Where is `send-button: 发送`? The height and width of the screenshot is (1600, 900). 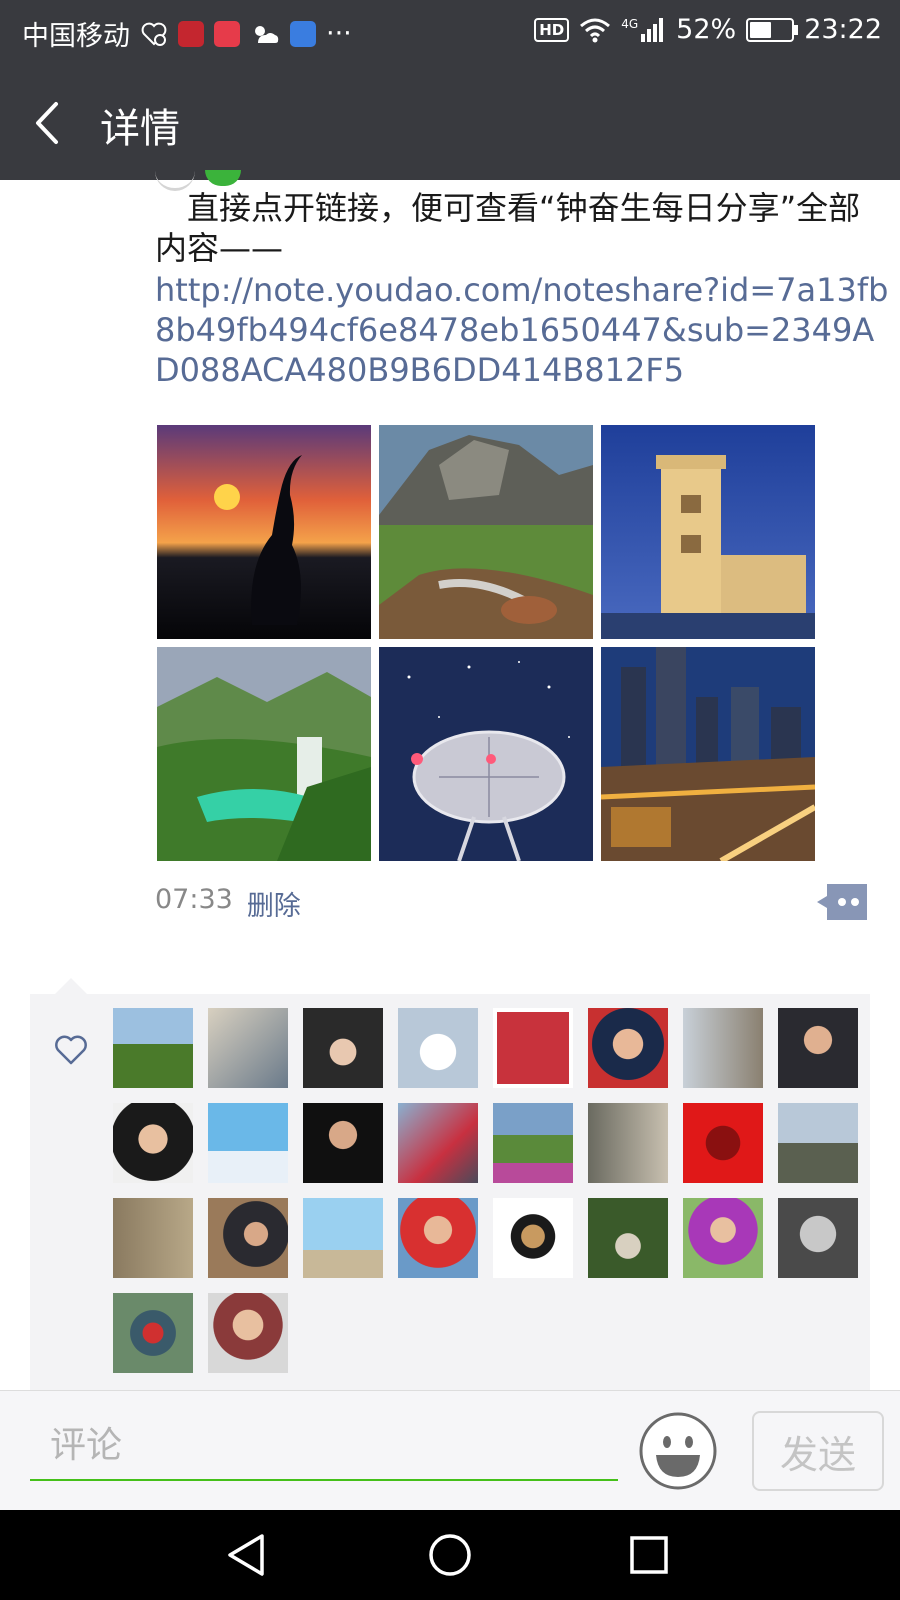
send-button: 发送 is located at coordinates (818, 1451).